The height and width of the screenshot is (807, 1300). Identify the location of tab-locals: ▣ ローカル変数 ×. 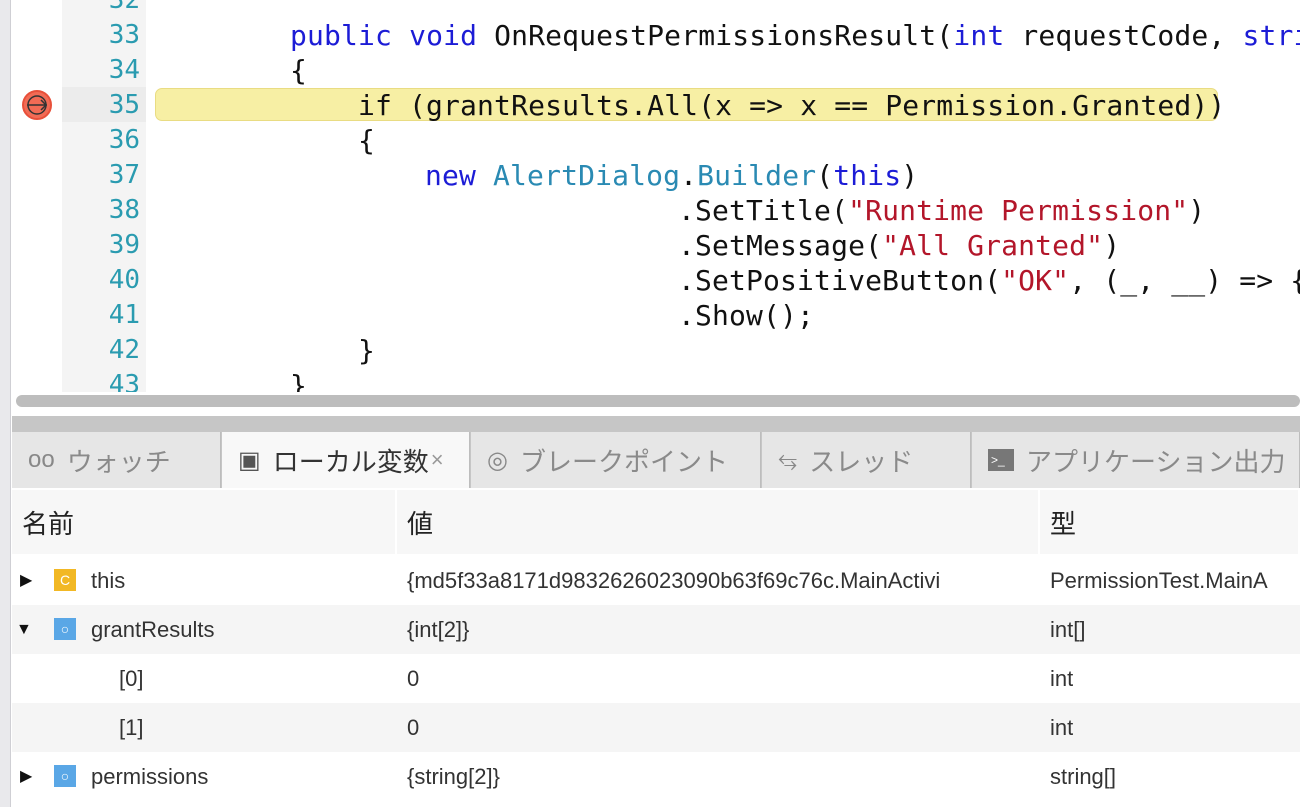
(346, 460).